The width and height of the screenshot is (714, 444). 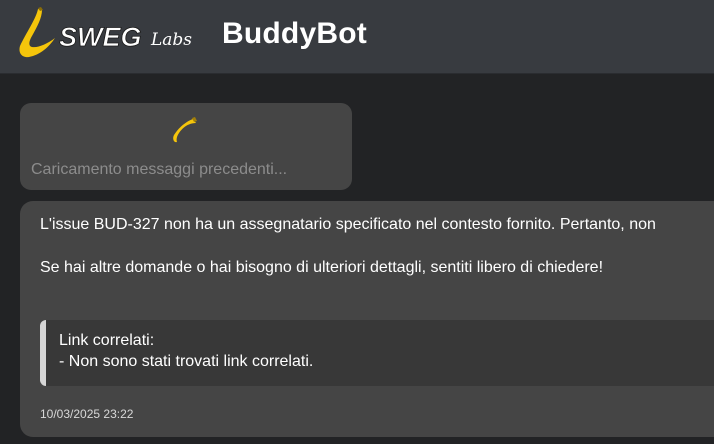 I want to click on message-timestamp: 10/03/2025 23:22, so click(x=87, y=414).